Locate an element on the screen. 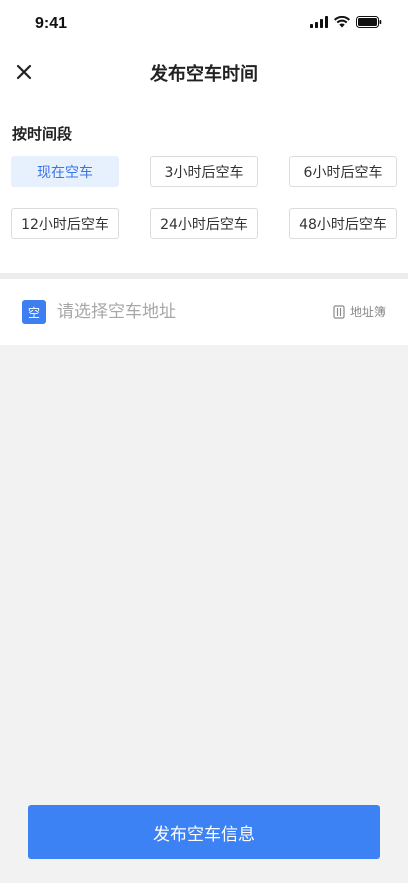 The image size is (408, 883). time-option-24h: 24小时后空车 is located at coordinates (204, 223).